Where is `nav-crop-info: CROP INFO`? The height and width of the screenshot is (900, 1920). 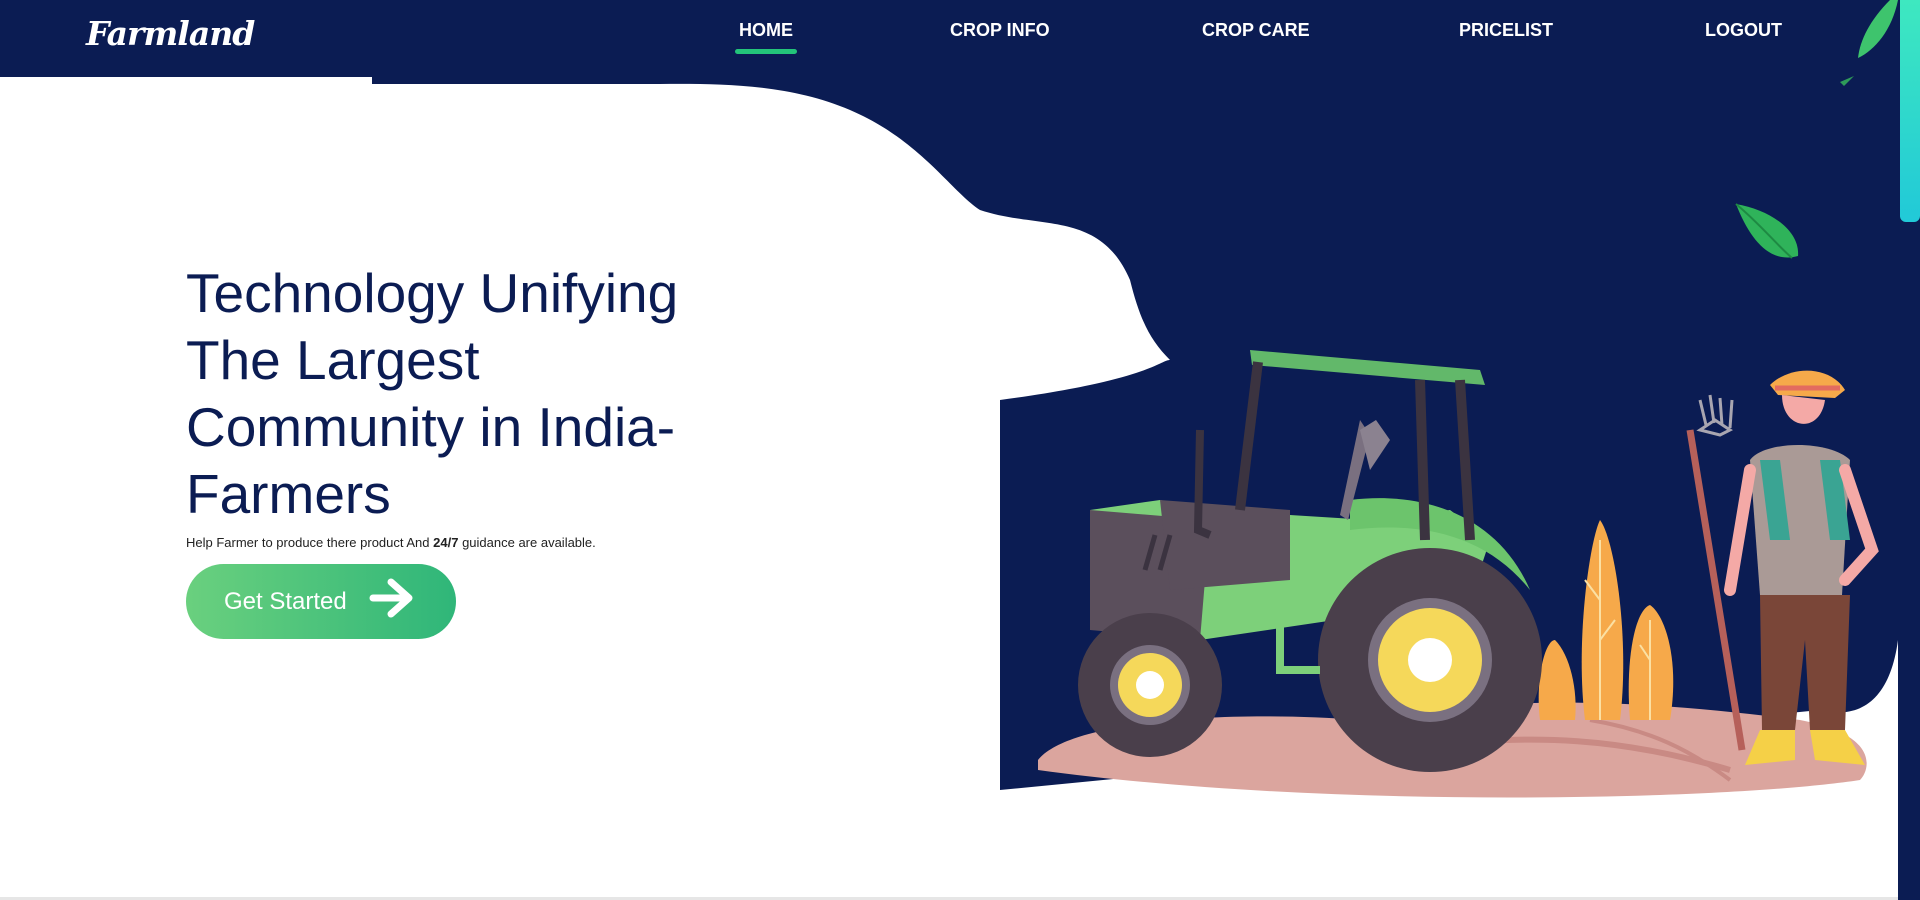 nav-crop-info: CROP INFO is located at coordinates (1000, 30).